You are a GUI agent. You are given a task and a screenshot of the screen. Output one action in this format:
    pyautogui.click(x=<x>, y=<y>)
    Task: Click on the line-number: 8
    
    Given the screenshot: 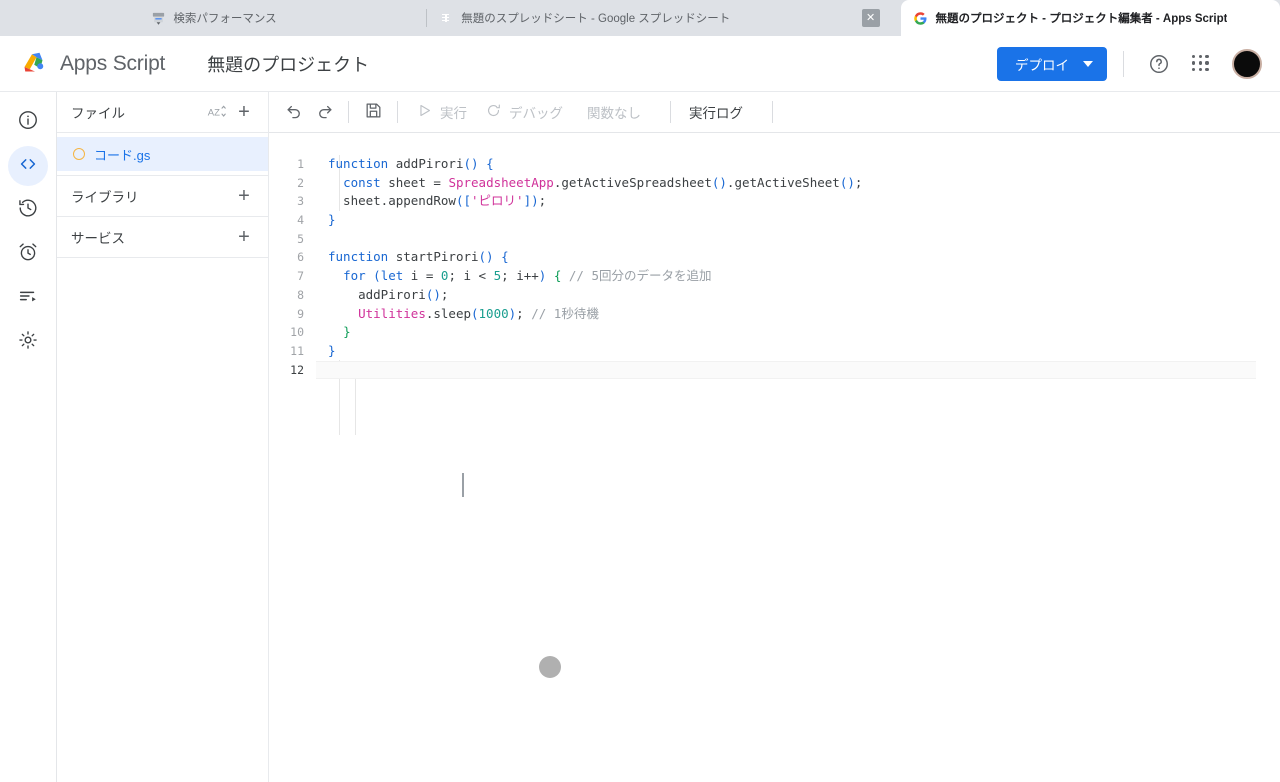 What is the action you would take?
    pyautogui.click(x=300, y=294)
    